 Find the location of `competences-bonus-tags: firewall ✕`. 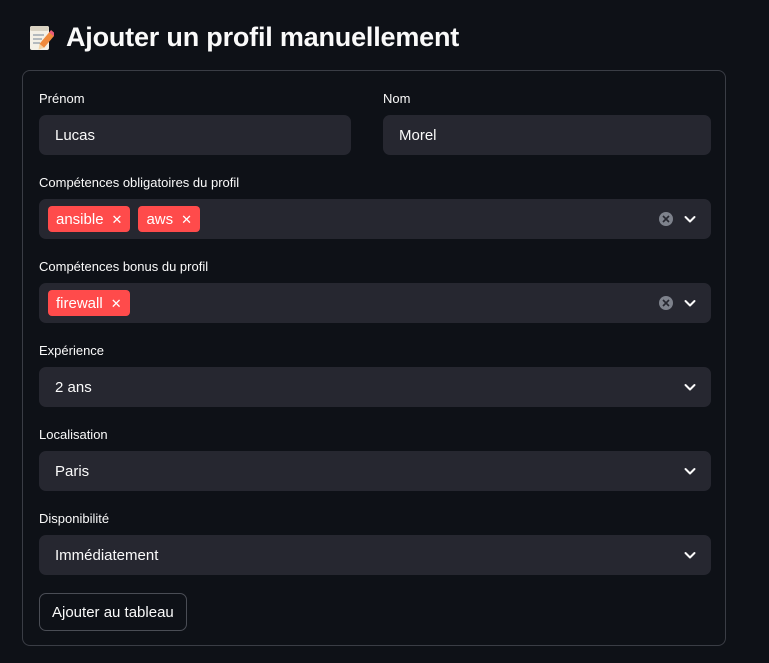

competences-bonus-tags: firewall ✕ is located at coordinates (89, 303).